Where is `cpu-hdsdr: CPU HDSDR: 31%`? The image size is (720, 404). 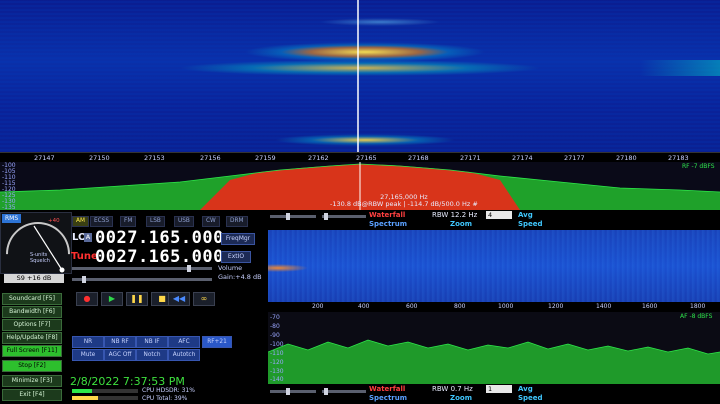 cpu-hdsdr: CPU HDSDR: 31% is located at coordinates (168, 390).